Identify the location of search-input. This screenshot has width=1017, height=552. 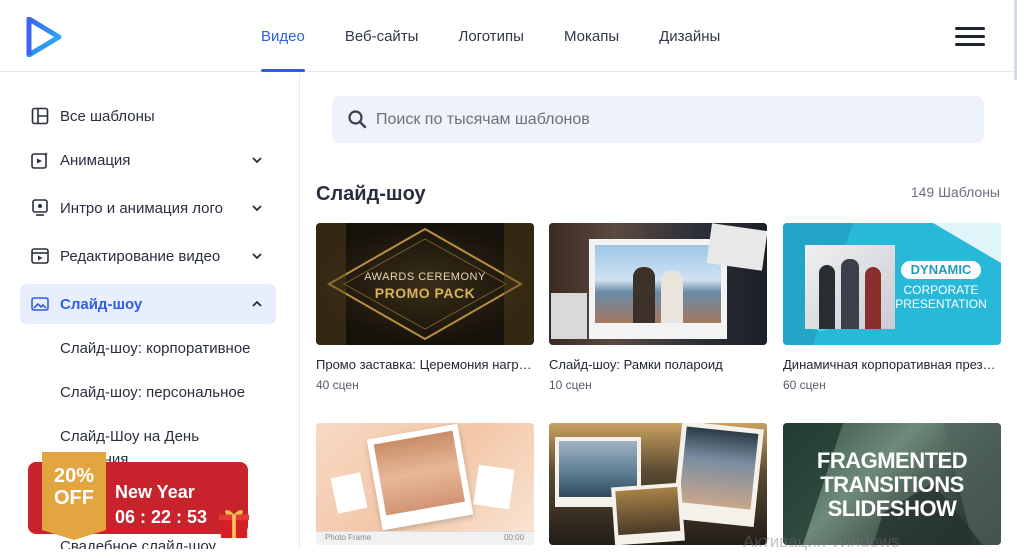
(671, 119).